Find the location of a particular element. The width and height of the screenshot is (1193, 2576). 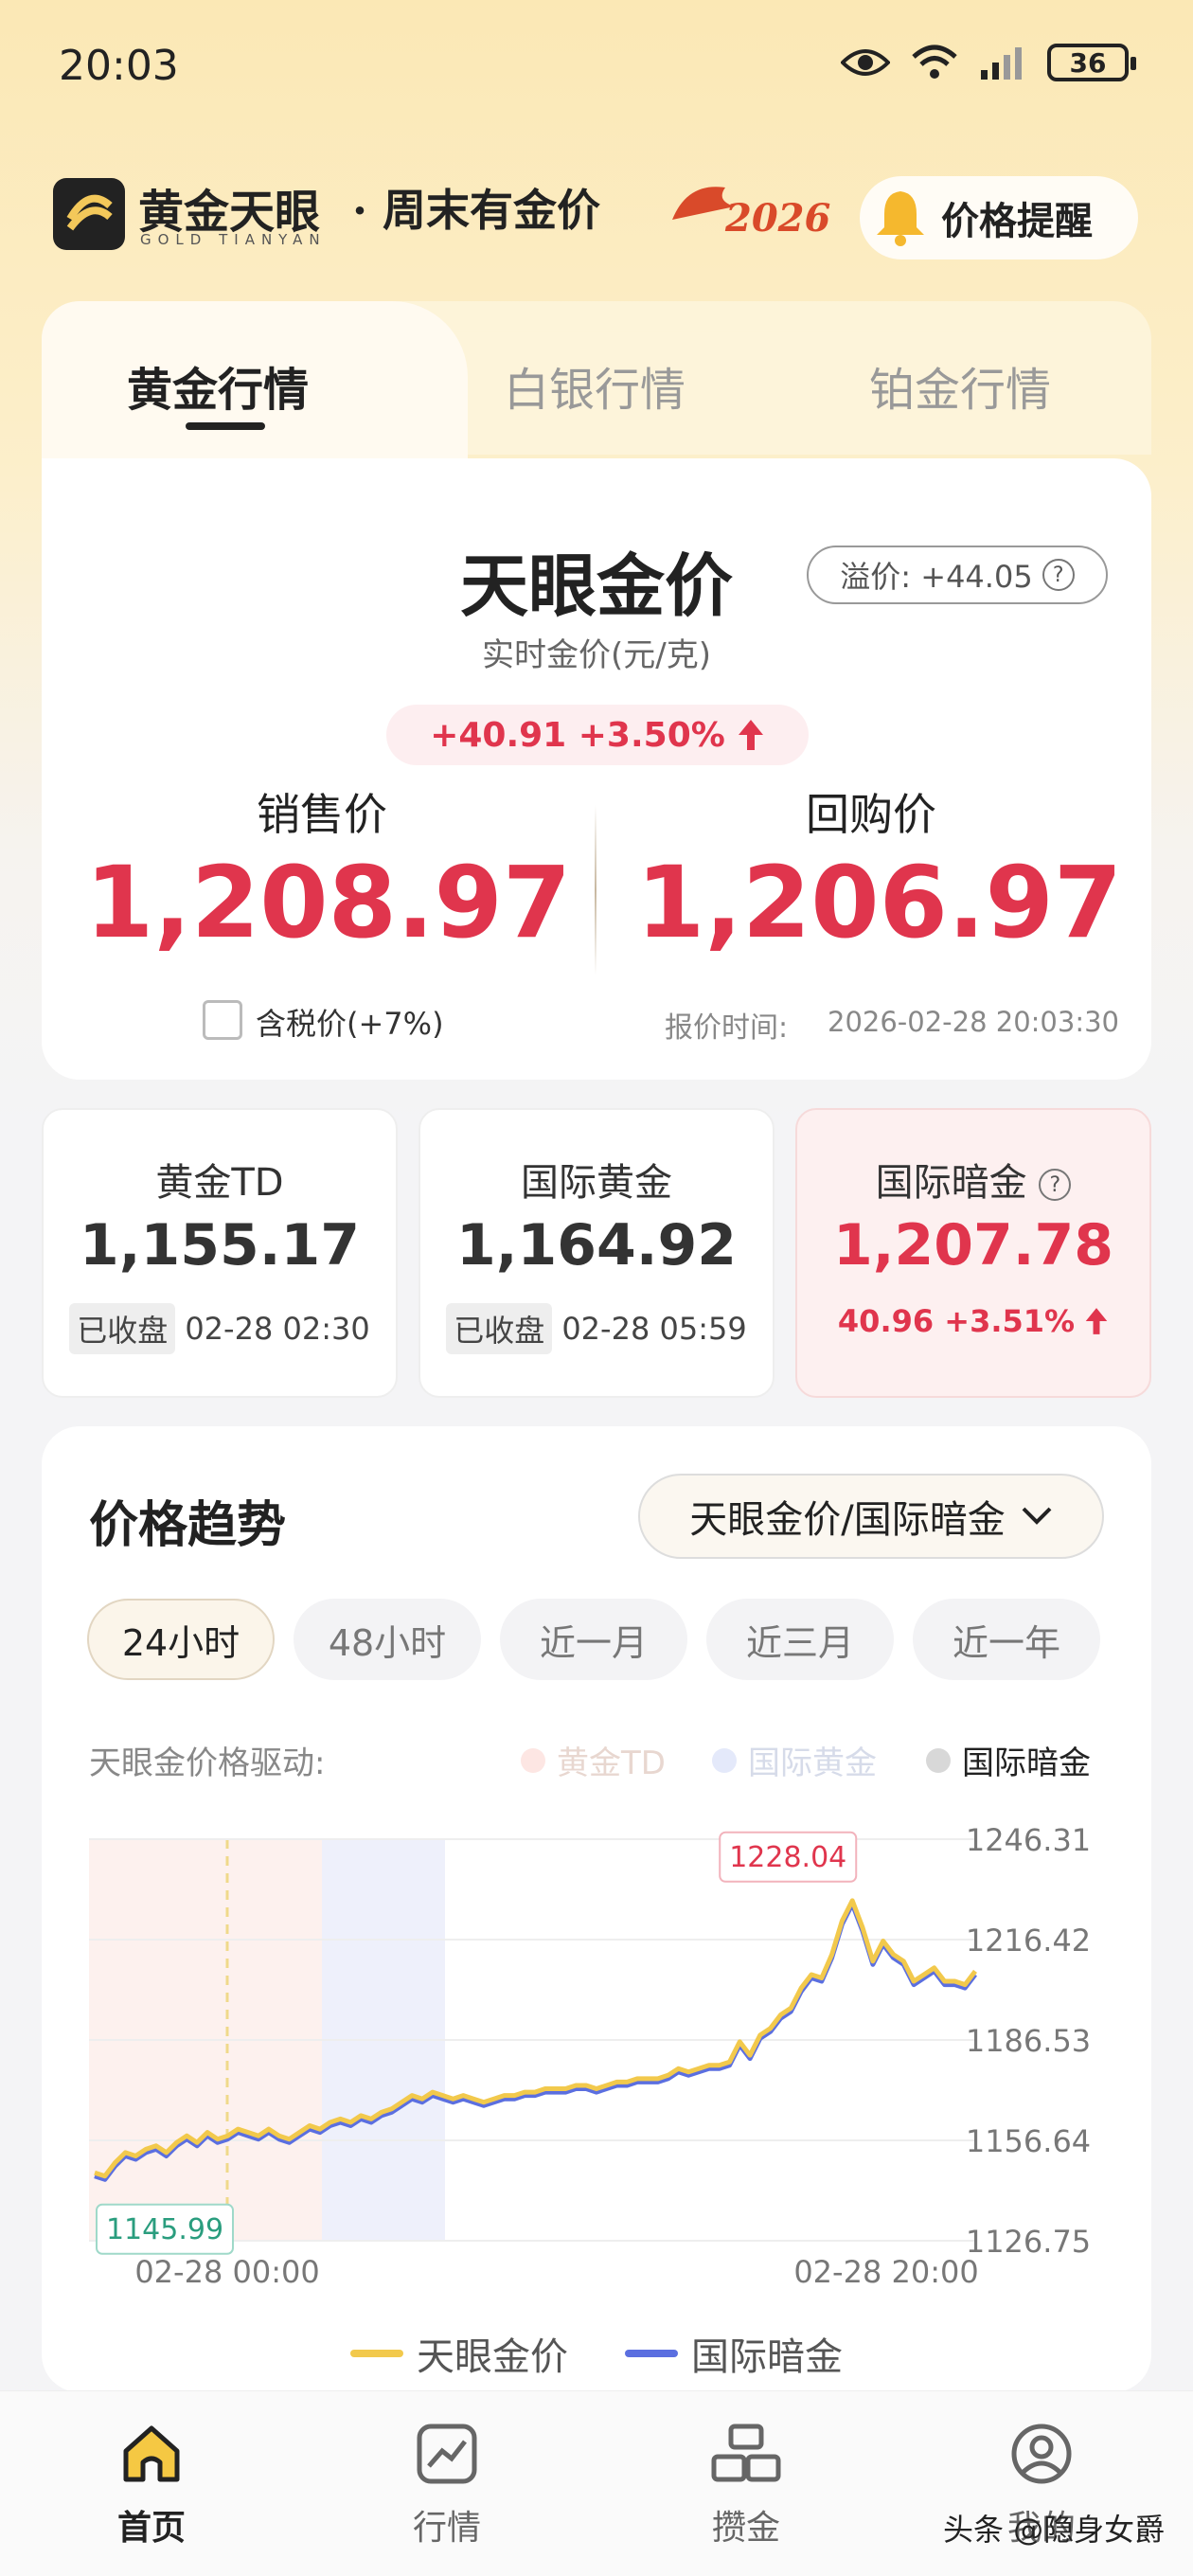

market-change: 40.96 +3.51% is located at coordinates (973, 1321).